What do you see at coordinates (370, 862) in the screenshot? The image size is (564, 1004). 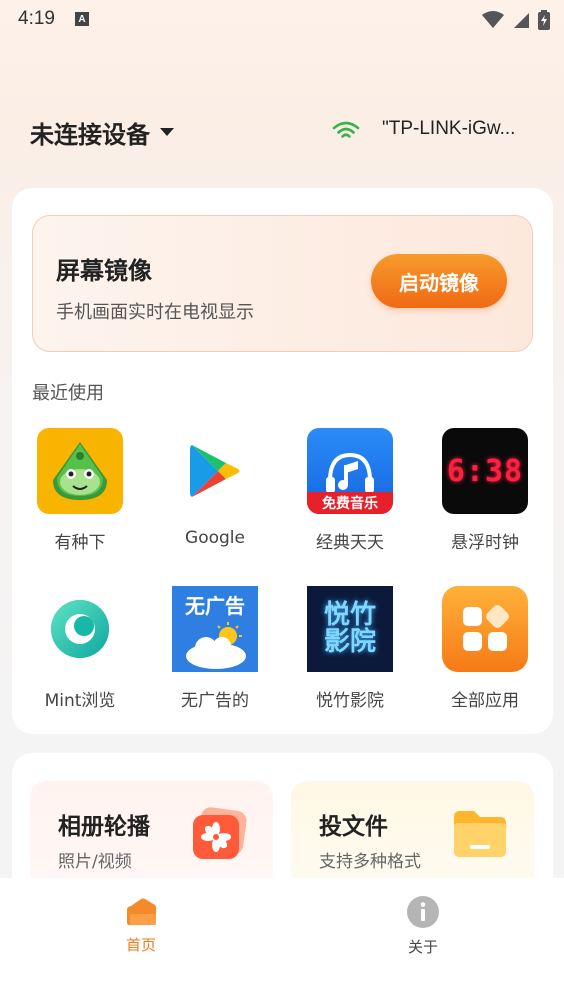 I see `feature-subtitle: 支持多种格式` at bounding box center [370, 862].